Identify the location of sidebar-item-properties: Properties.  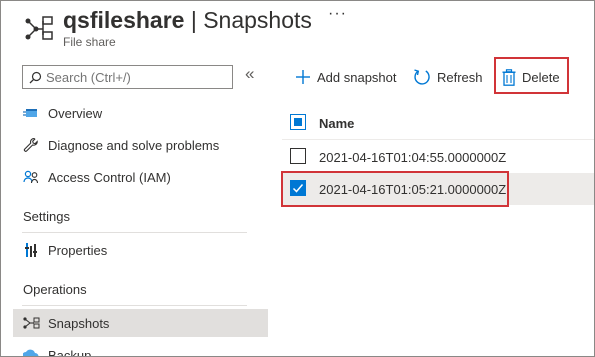
(140, 250).